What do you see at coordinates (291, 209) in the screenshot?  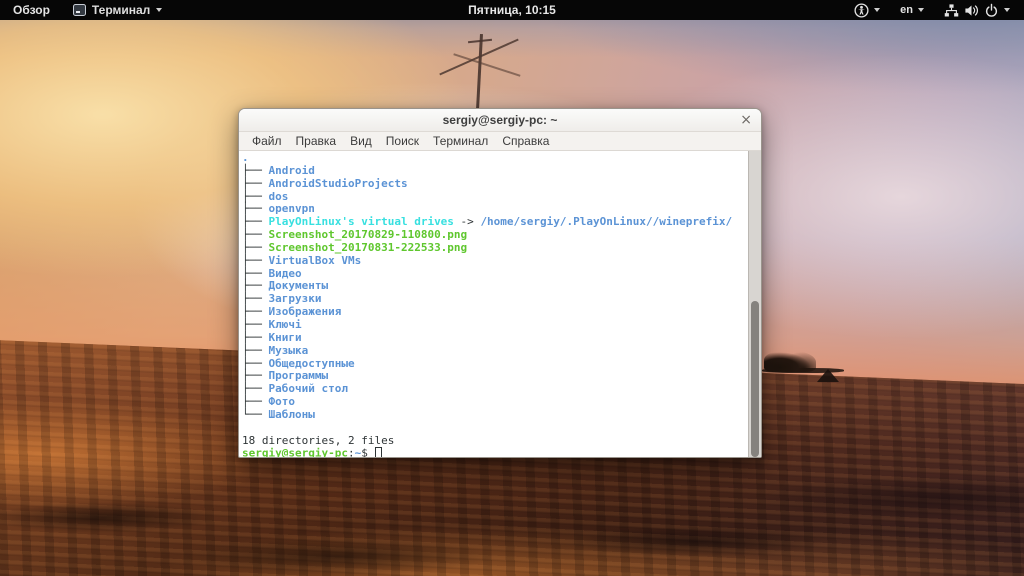 I see `entry-name: openvpn` at bounding box center [291, 209].